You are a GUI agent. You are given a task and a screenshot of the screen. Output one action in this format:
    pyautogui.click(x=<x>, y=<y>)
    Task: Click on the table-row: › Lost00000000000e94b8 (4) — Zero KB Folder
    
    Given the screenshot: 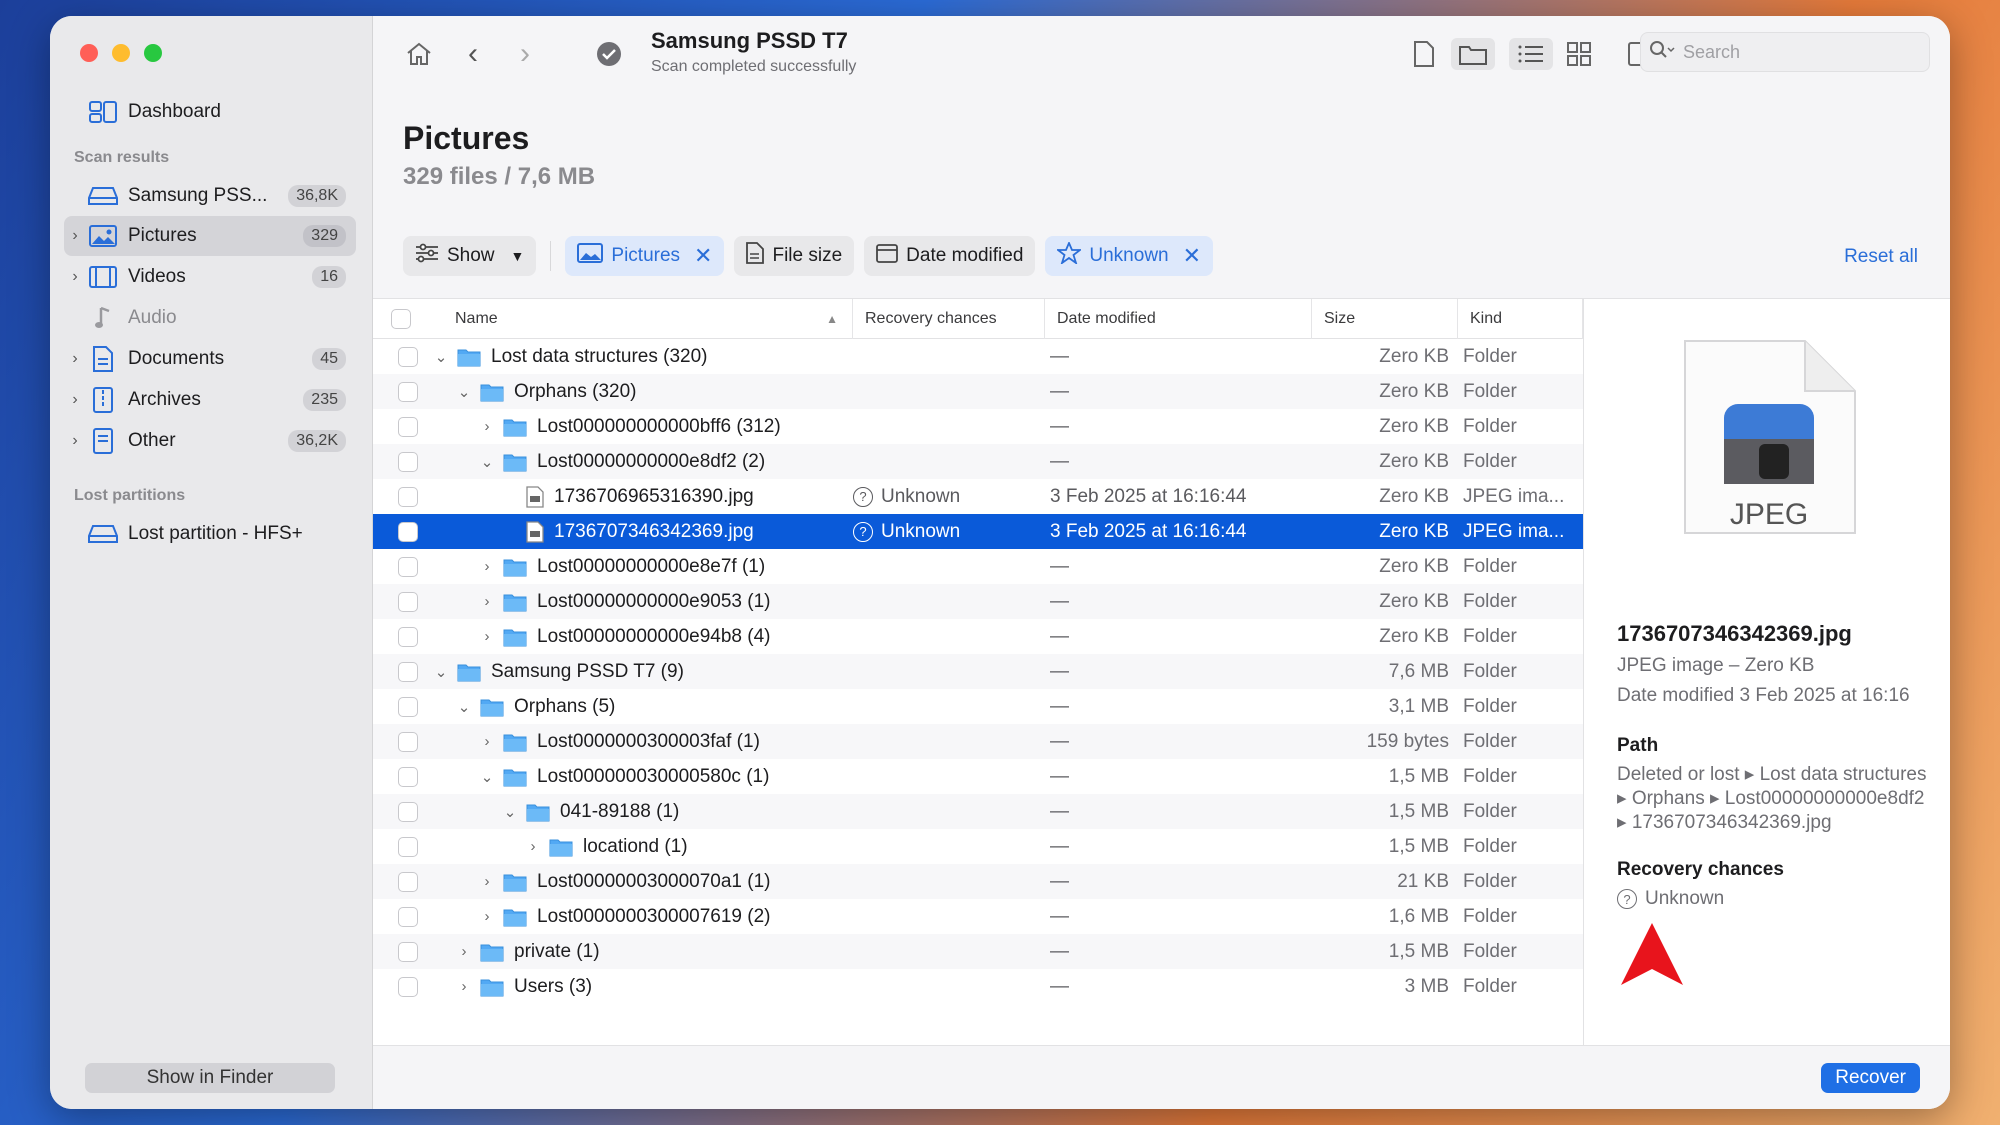 What is the action you would take?
    pyautogui.click(x=978, y=636)
    